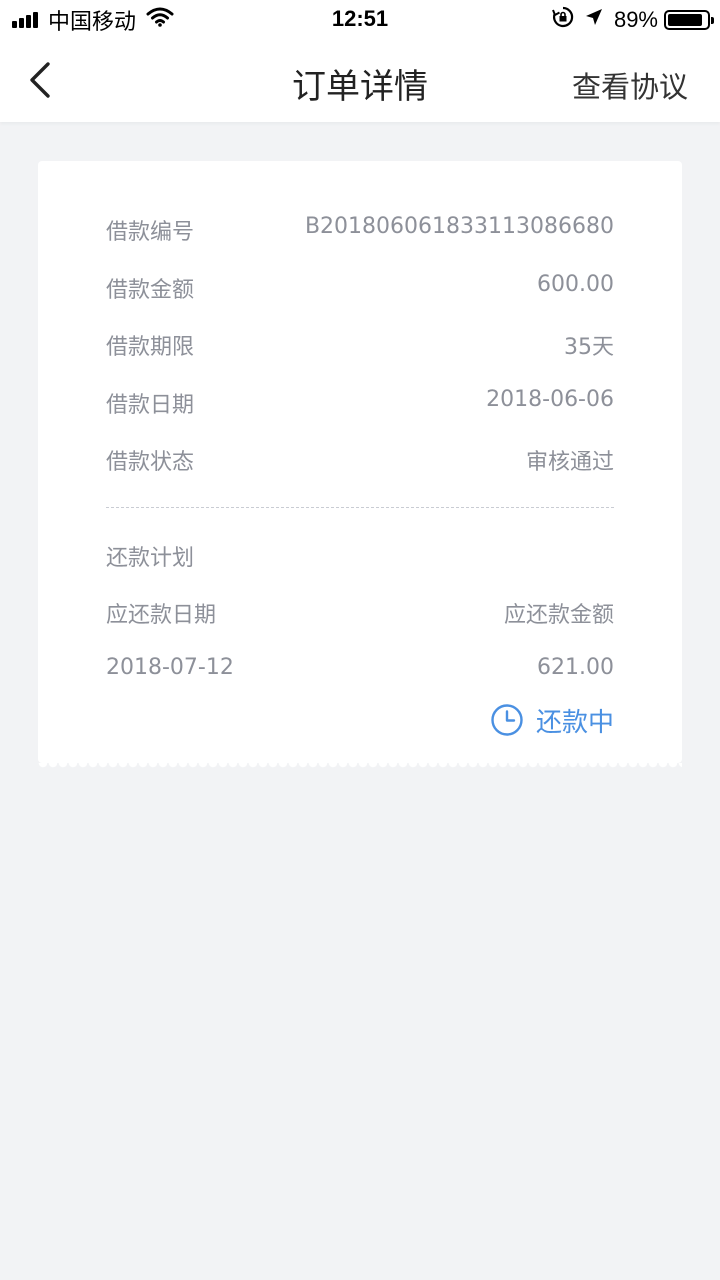 This screenshot has height=1280, width=720. Describe the element at coordinates (150, 405) in the screenshot. I see `field-label: 借款日期` at that location.